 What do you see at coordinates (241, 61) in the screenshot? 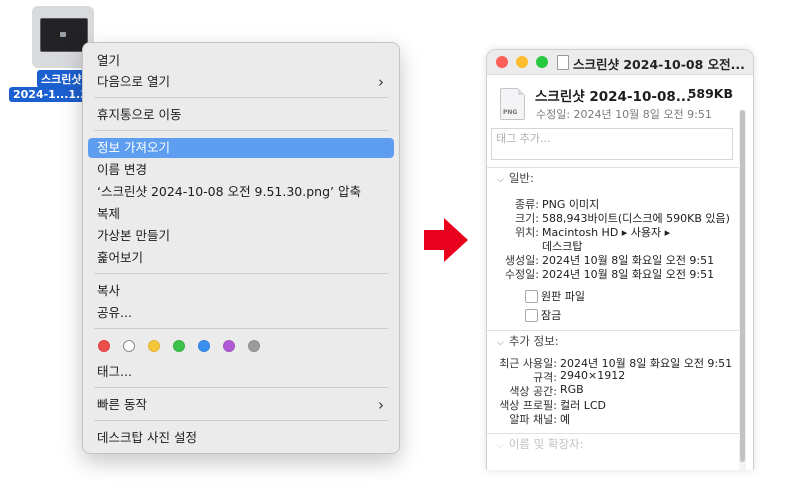
I see `menu-item-open: 열기` at bounding box center [241, 61].